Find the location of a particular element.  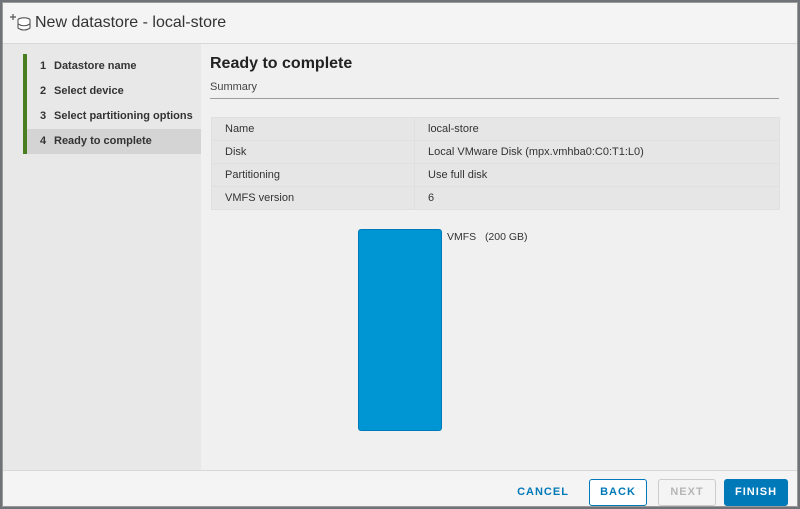

step-number: 1 is located at coordinates (43, 66).